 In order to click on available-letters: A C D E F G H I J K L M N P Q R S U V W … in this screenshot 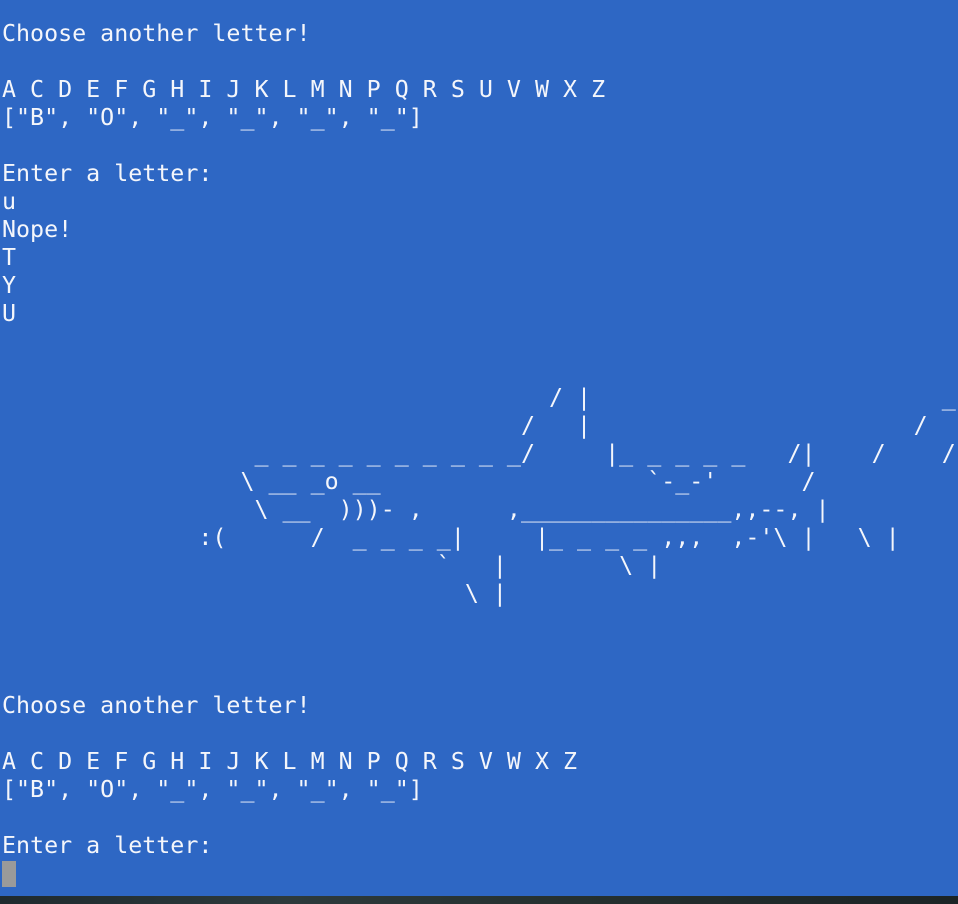, I will do `click(304, 89)`.